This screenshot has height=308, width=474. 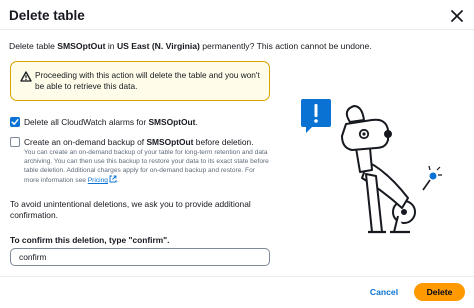 I want to click on close-icon, so click(x=457, y=16).